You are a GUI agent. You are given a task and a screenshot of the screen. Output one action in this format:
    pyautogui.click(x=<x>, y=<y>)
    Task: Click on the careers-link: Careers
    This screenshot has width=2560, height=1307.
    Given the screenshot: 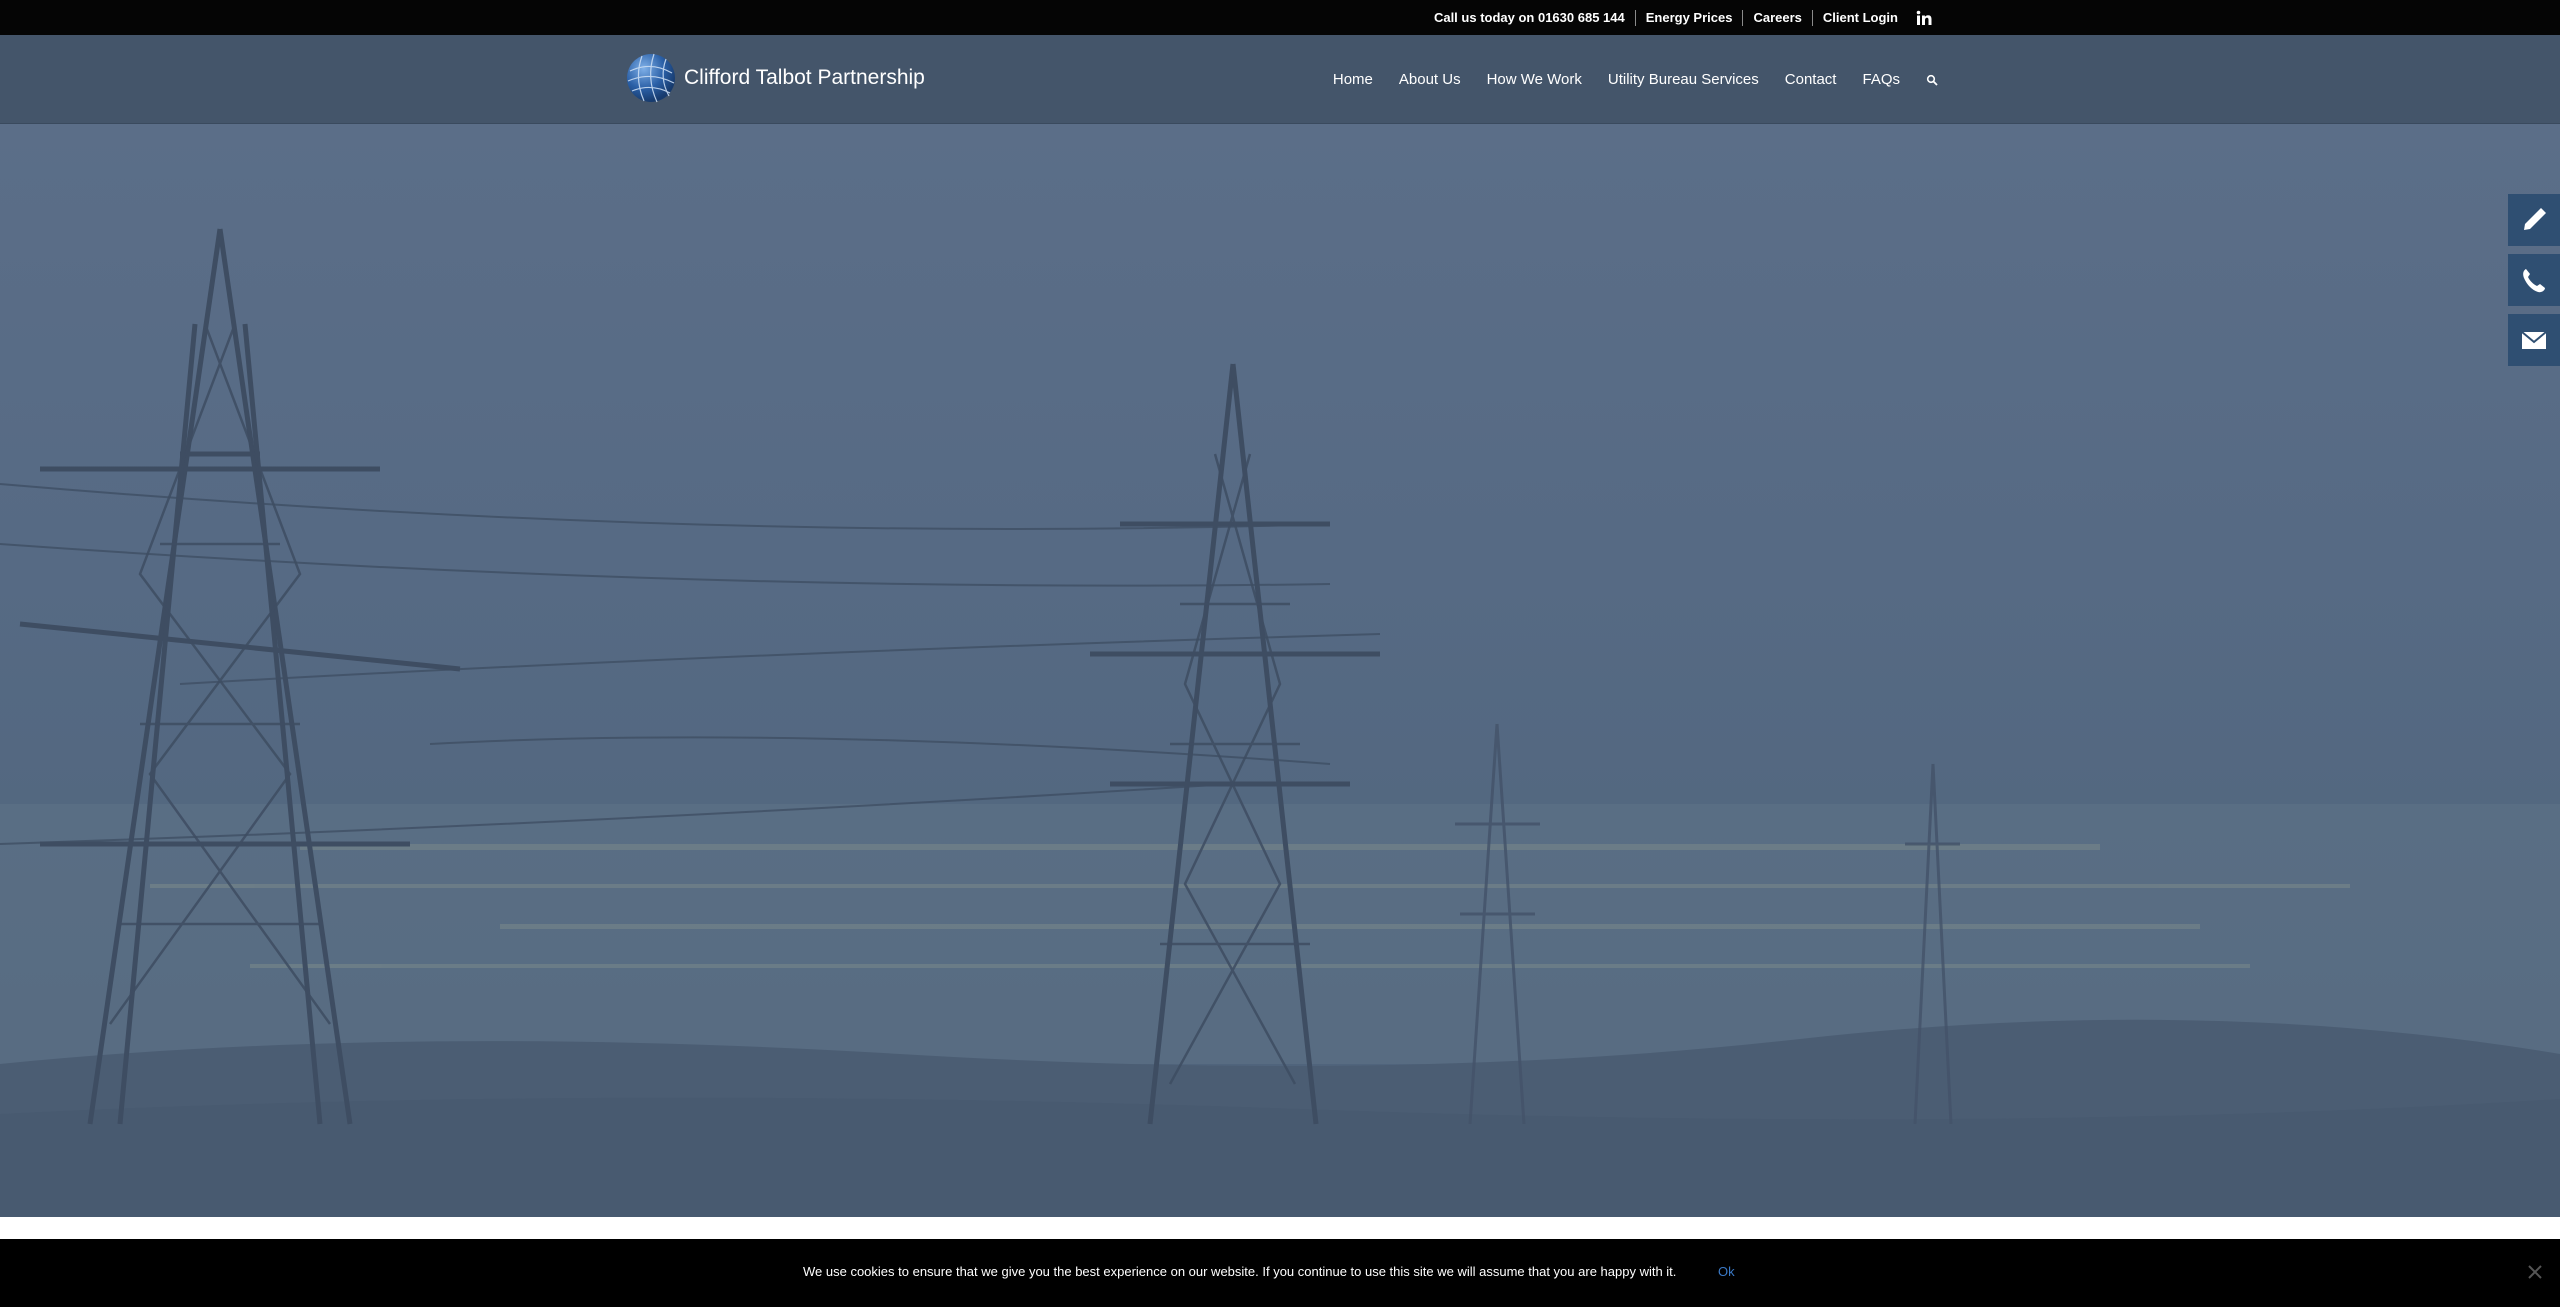 What is the action you would take?
    pyautogui.click(x=1776, y=17)
    